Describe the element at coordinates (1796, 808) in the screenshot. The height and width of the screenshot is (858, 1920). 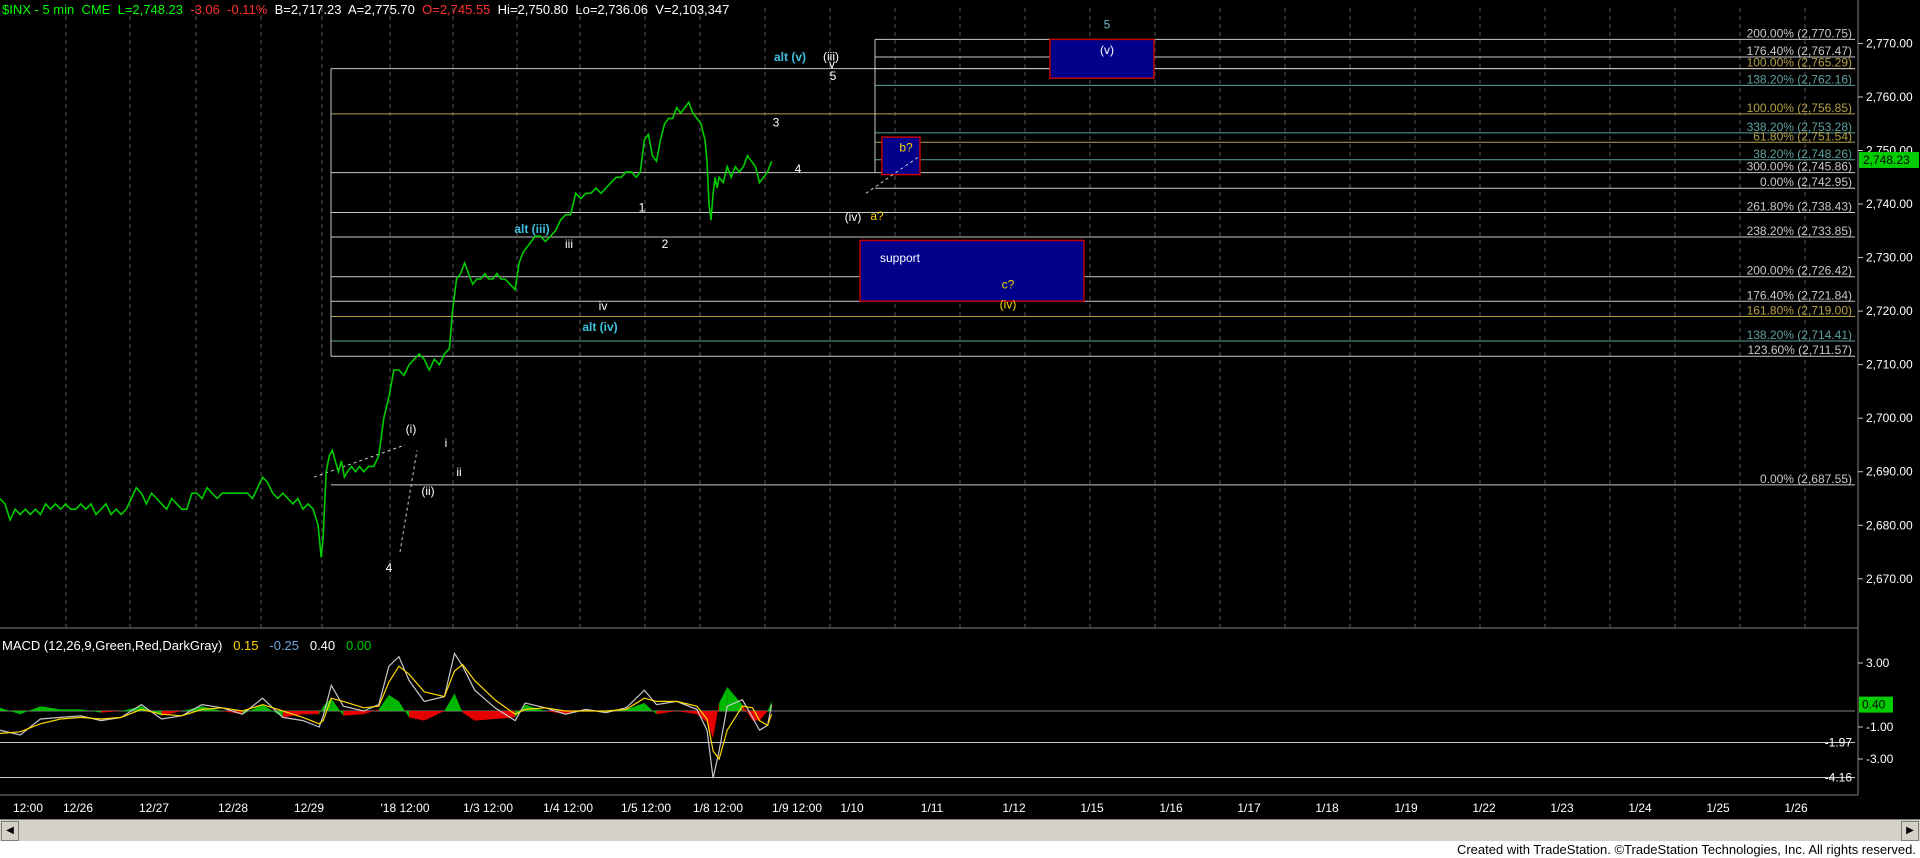
I see `x-tick-label: 1/26` at that location.